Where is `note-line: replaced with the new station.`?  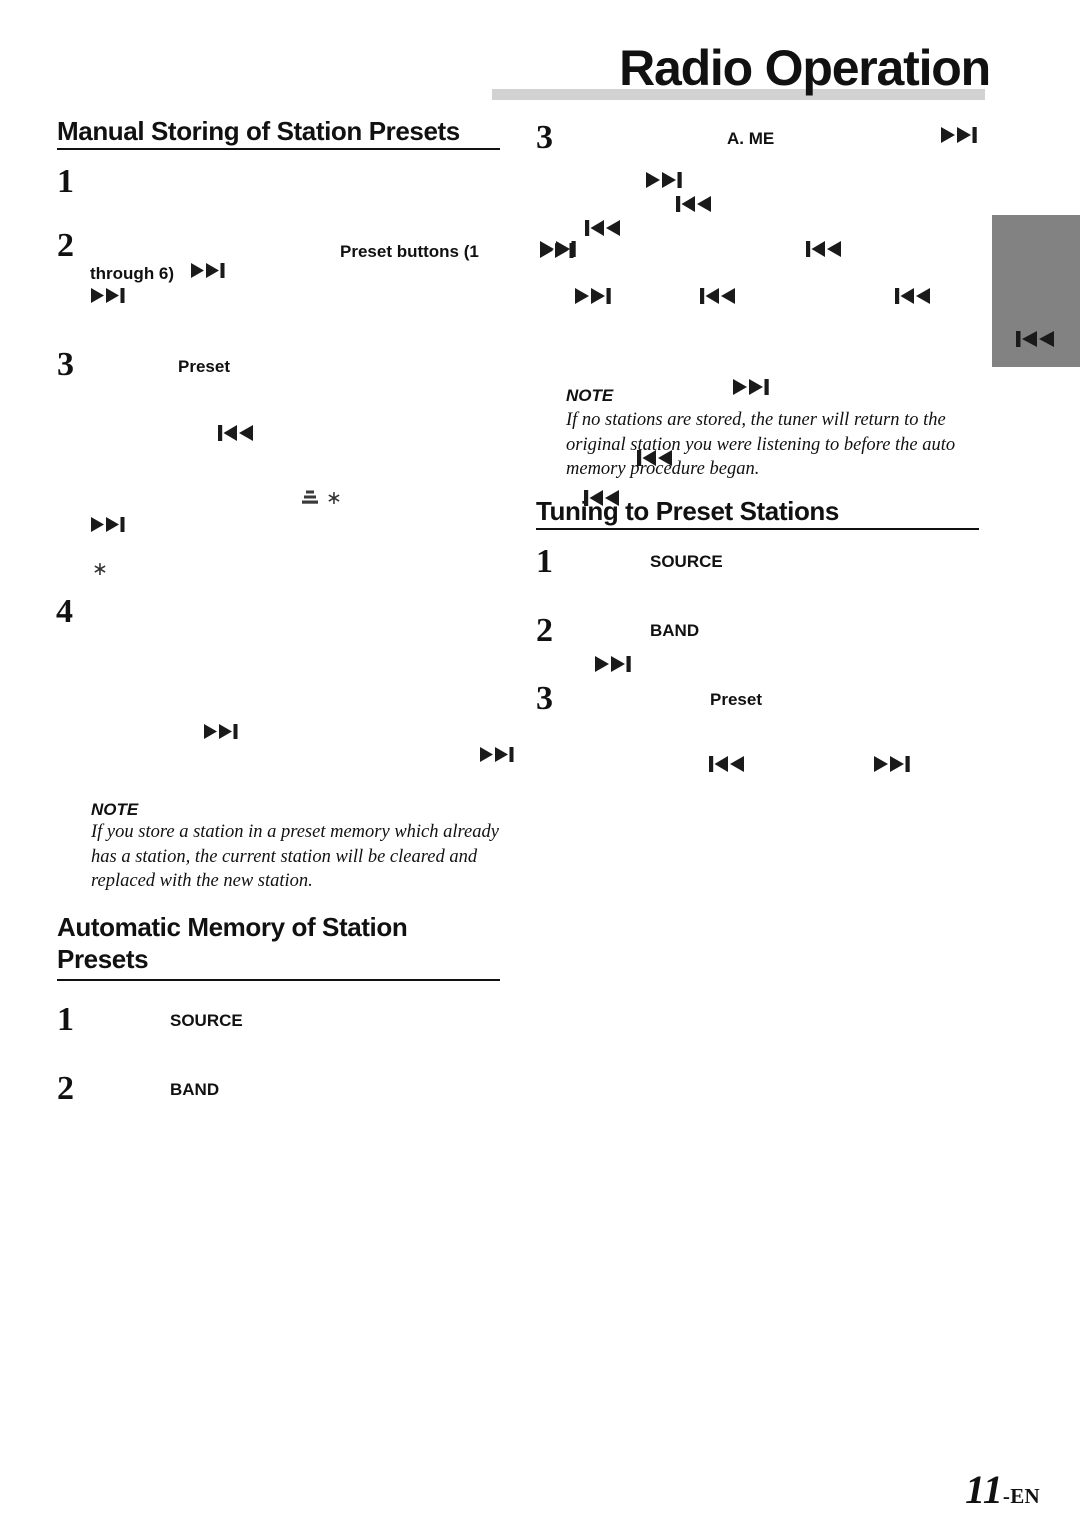
note-line: replaced with the new station. is located at coordinates (202, 881).